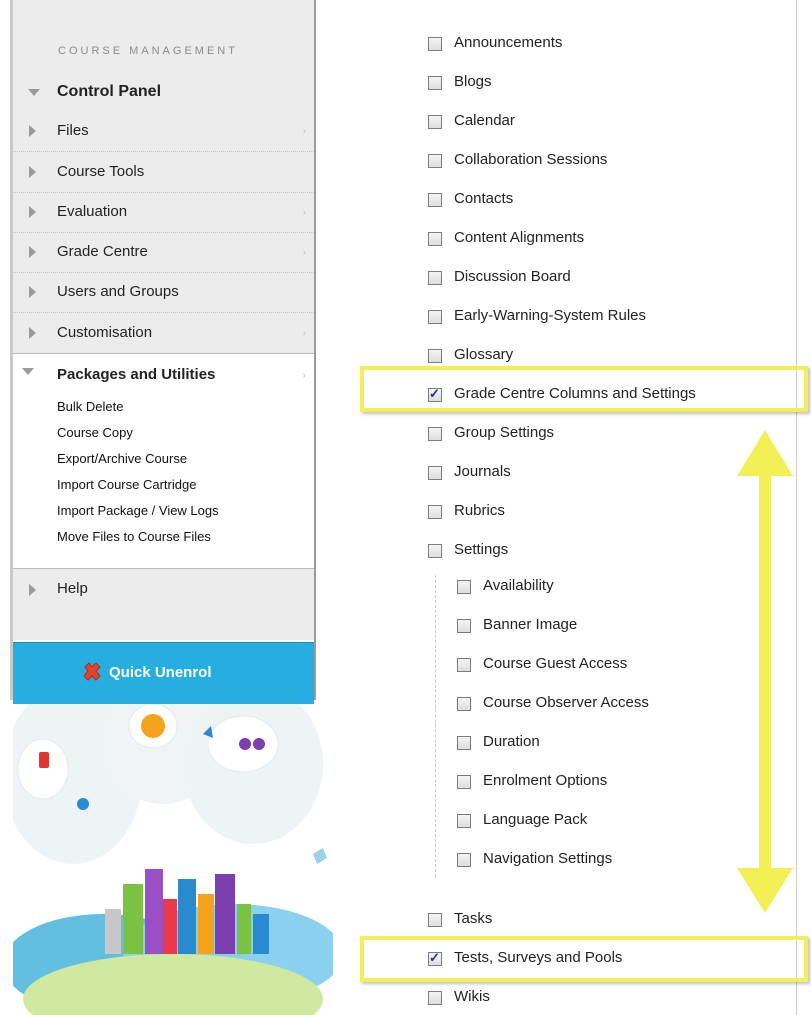 The width and height of the screenshot is (811, 1015). Describe the element at coordinates (545, 780) in the screenshot. I see `option-label: Enrolment Options` at that location.